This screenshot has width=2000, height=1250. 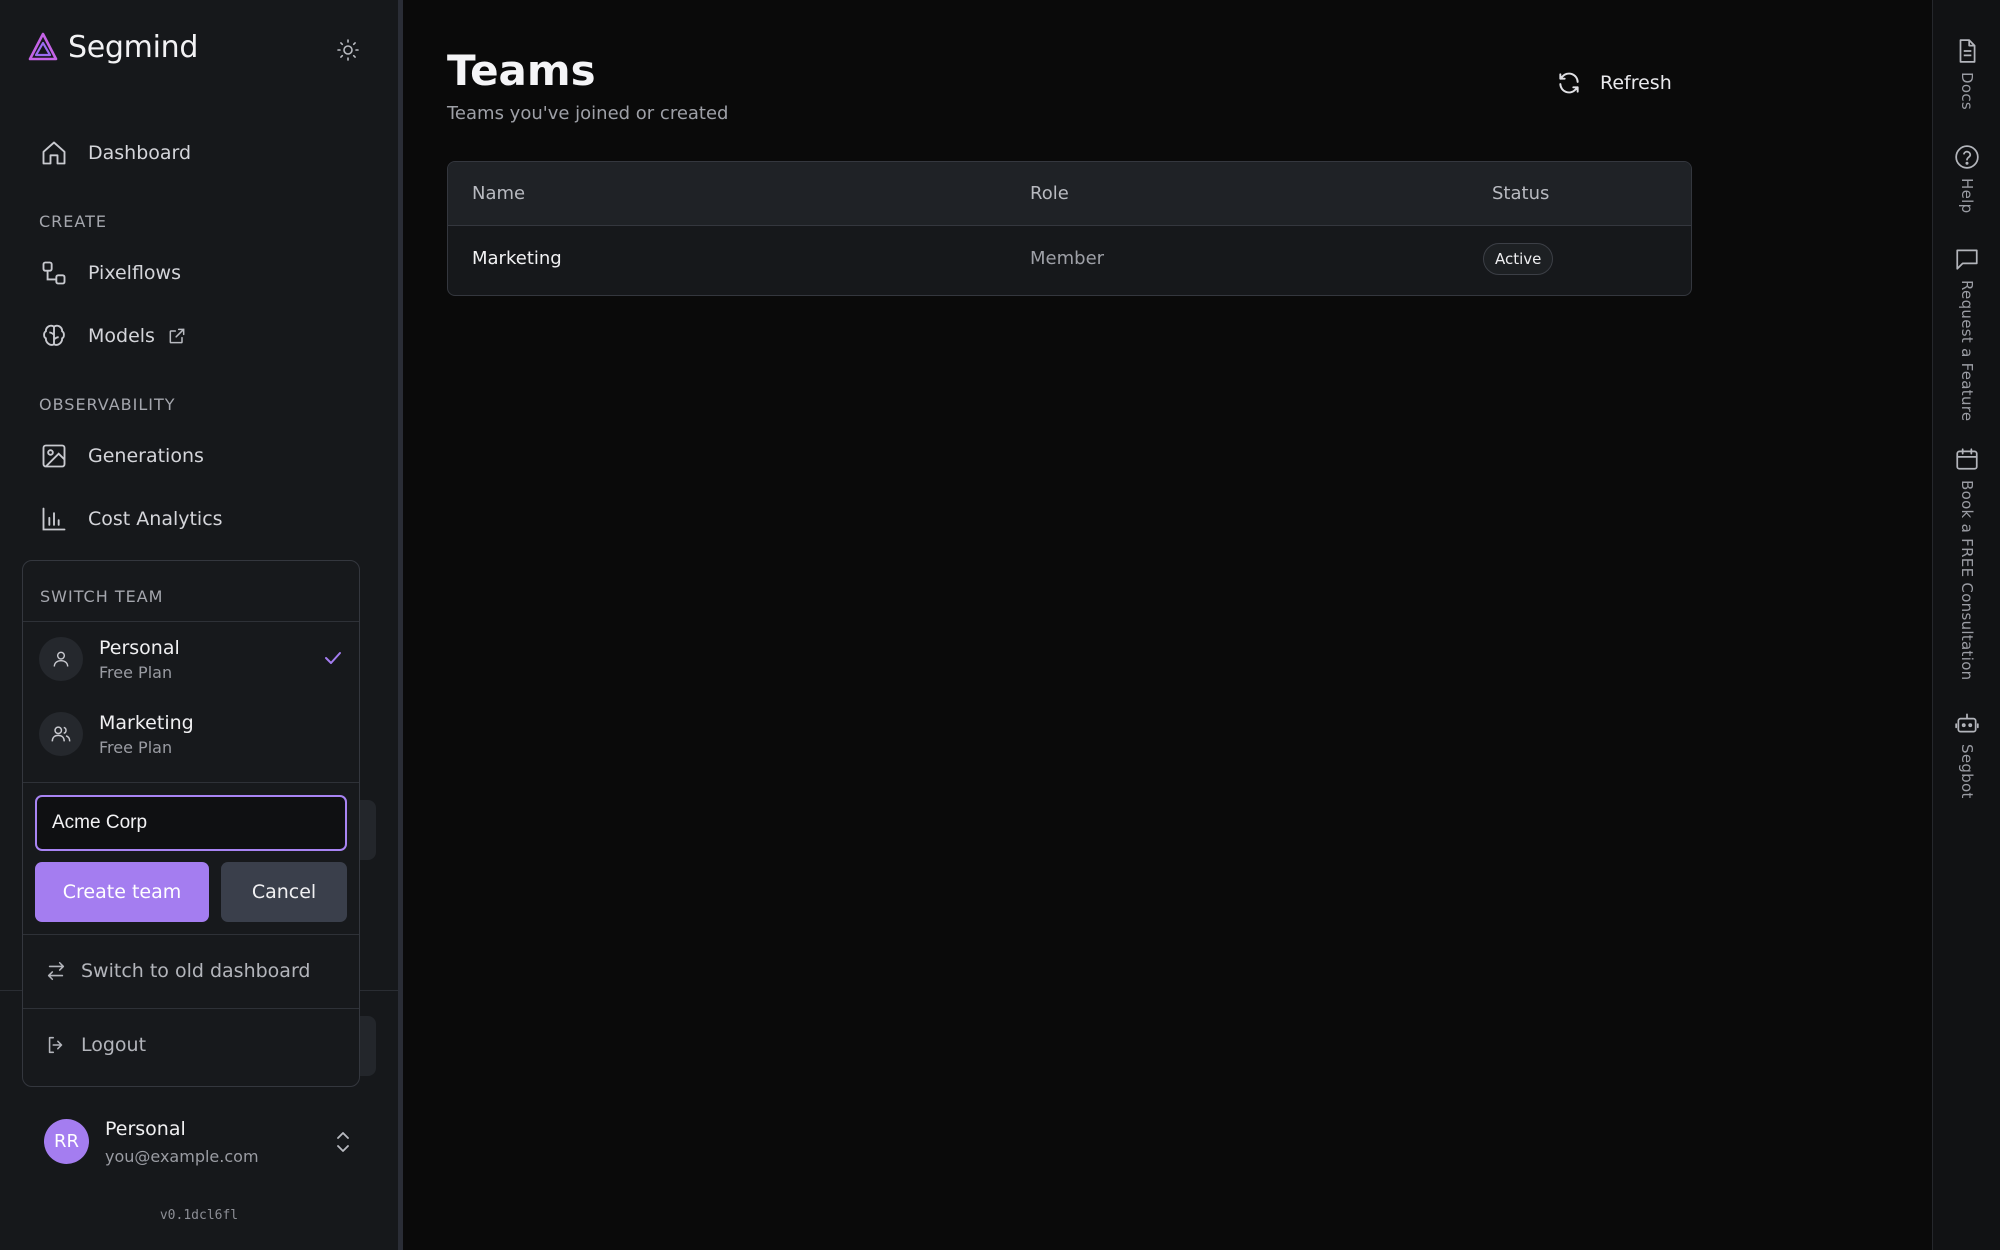 I want to click on rail-segbot: Segbot, so click(x=1966, y=754).